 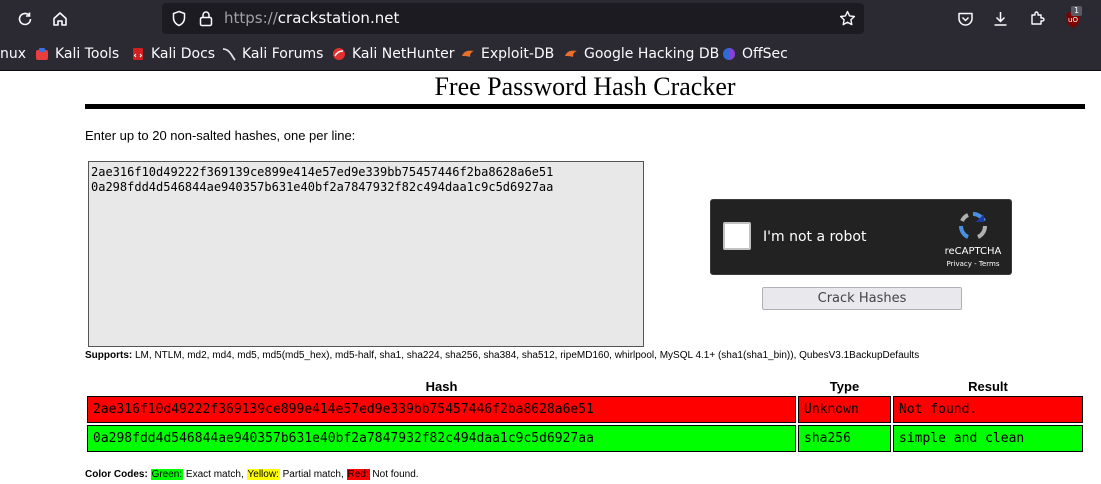 I want to click on offsec-icon, so click(x=729, y=54).